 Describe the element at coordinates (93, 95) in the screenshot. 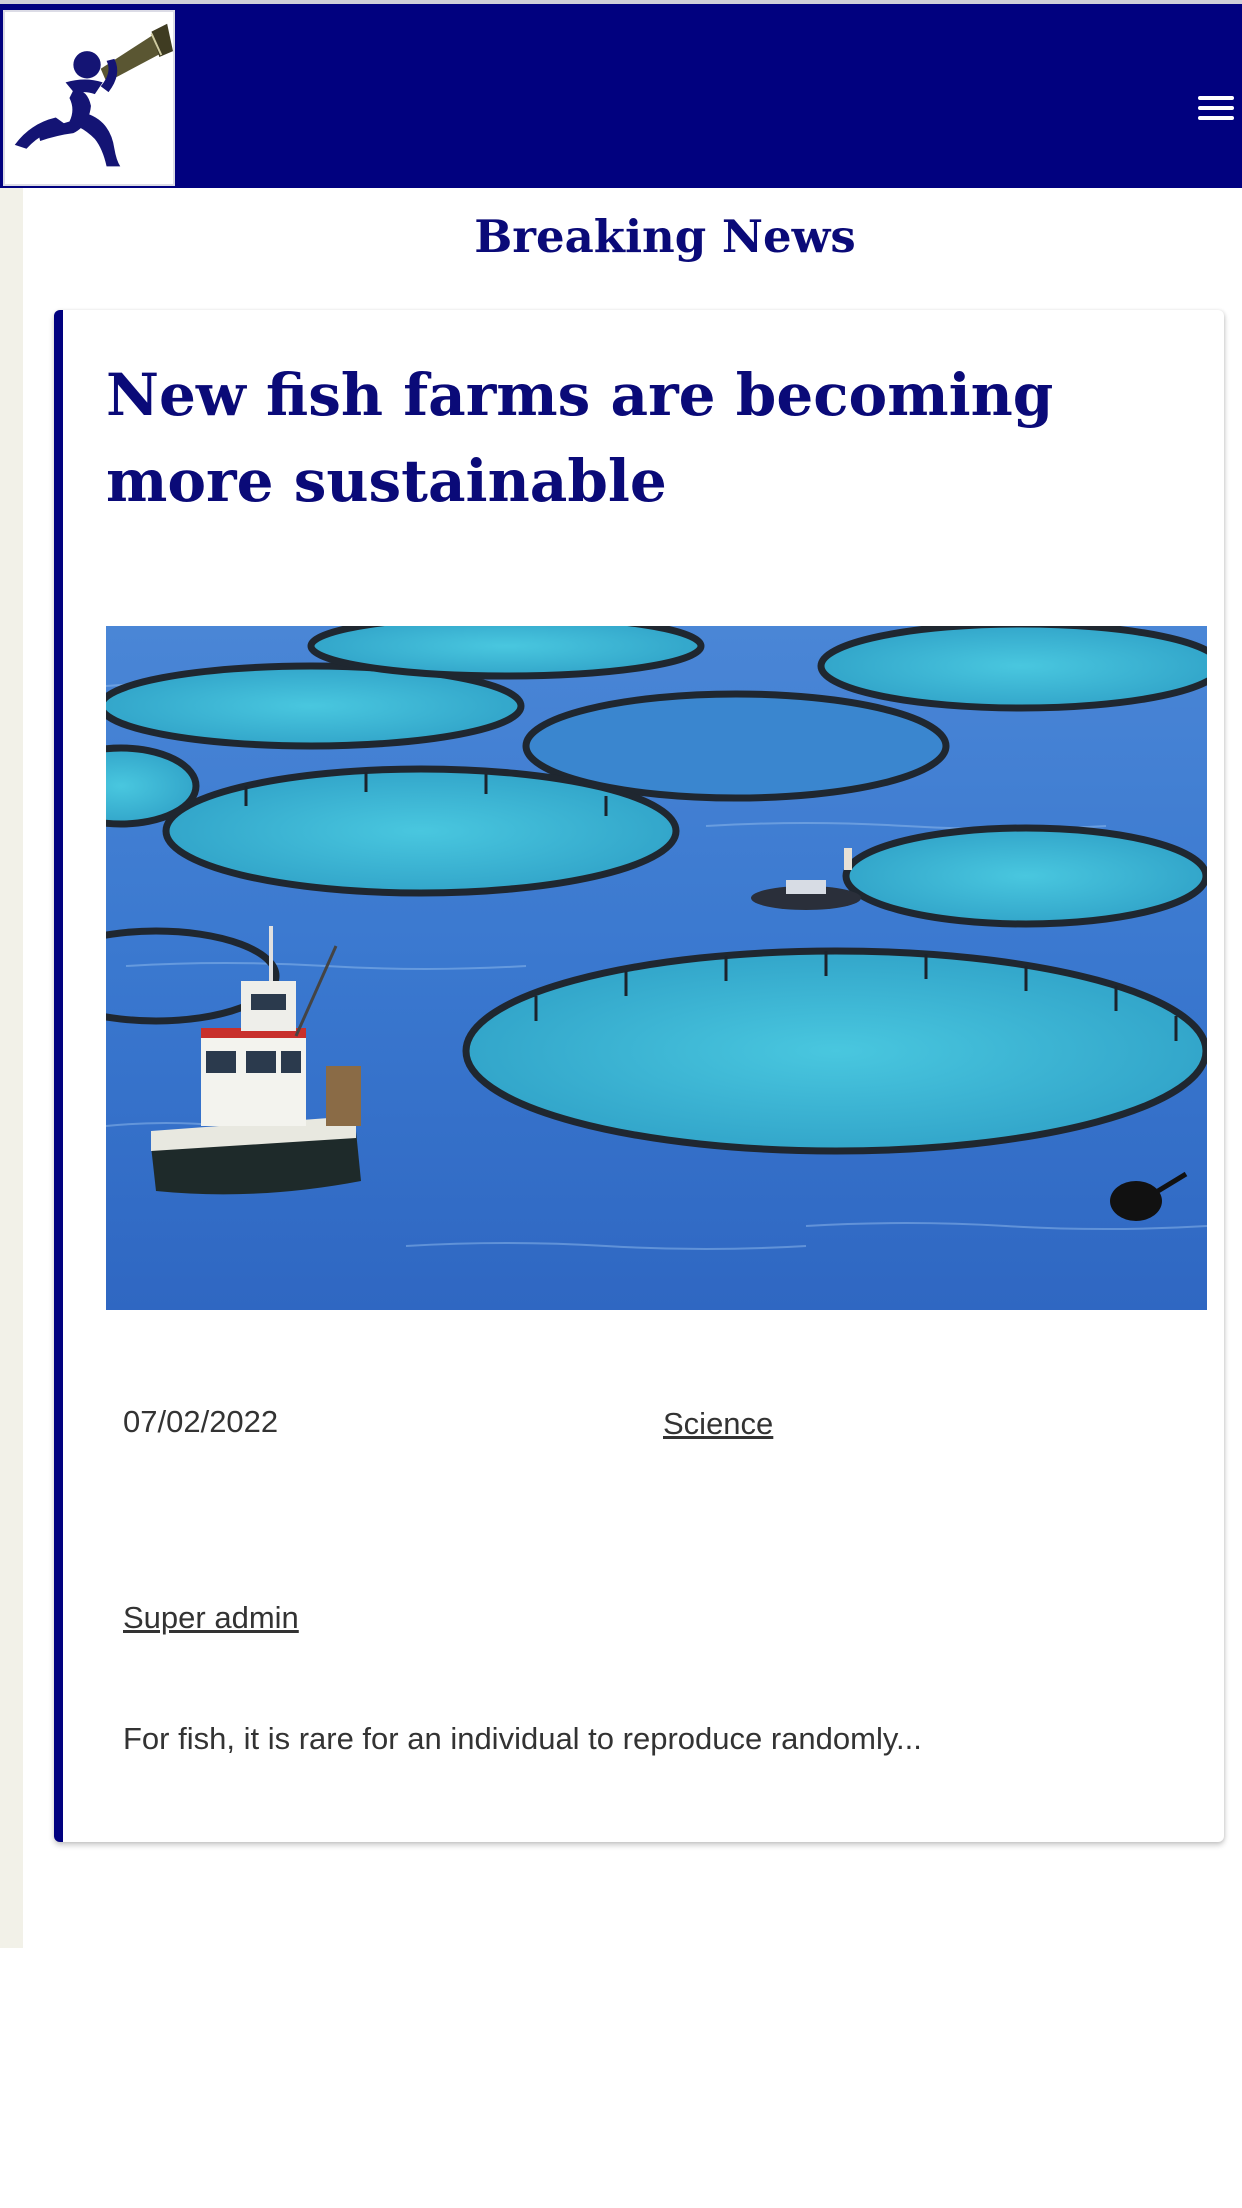

I see `runner-with-megaphone-logo-icon` at that location.